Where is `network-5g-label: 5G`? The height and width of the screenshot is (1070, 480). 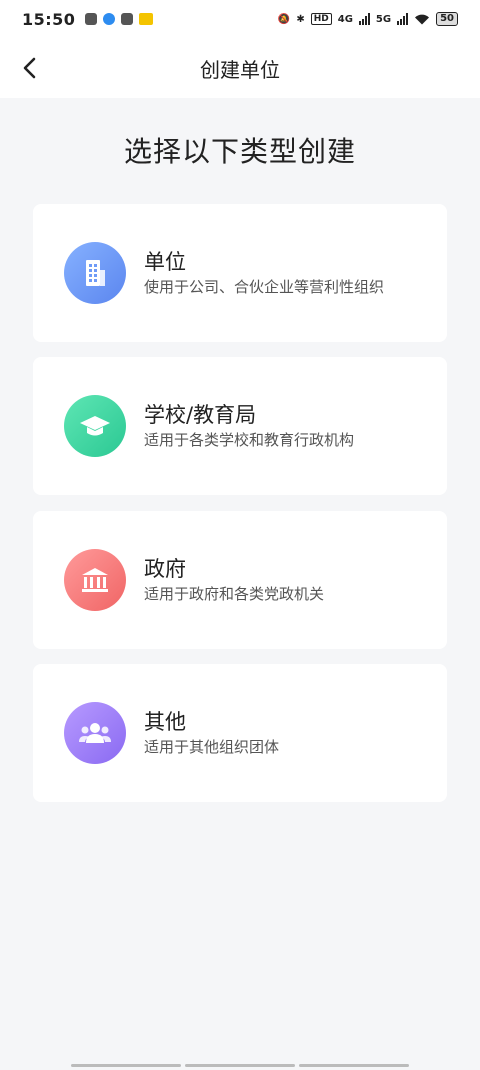
network-5g-label: 5G is located at coordinates (383, 19).